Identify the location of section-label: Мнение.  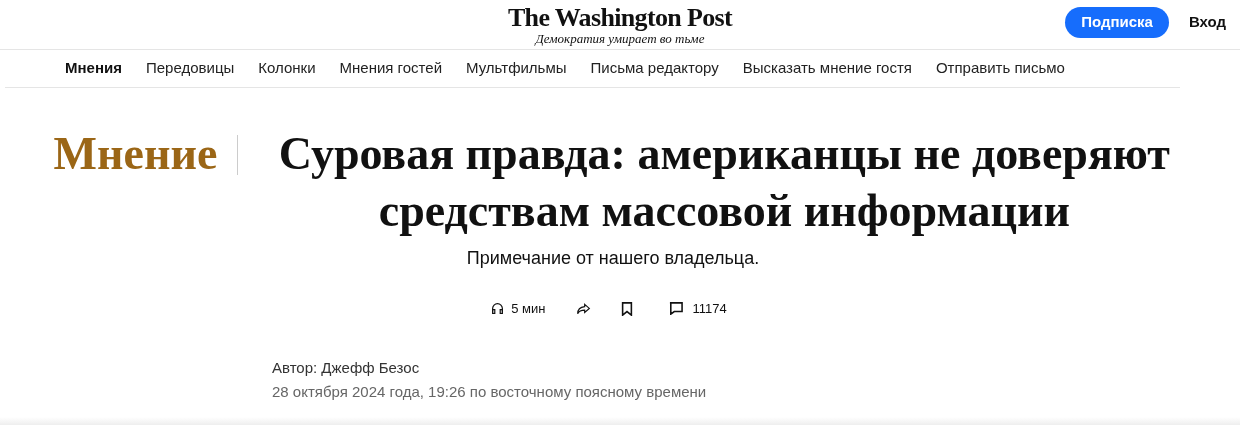
(135, 154).